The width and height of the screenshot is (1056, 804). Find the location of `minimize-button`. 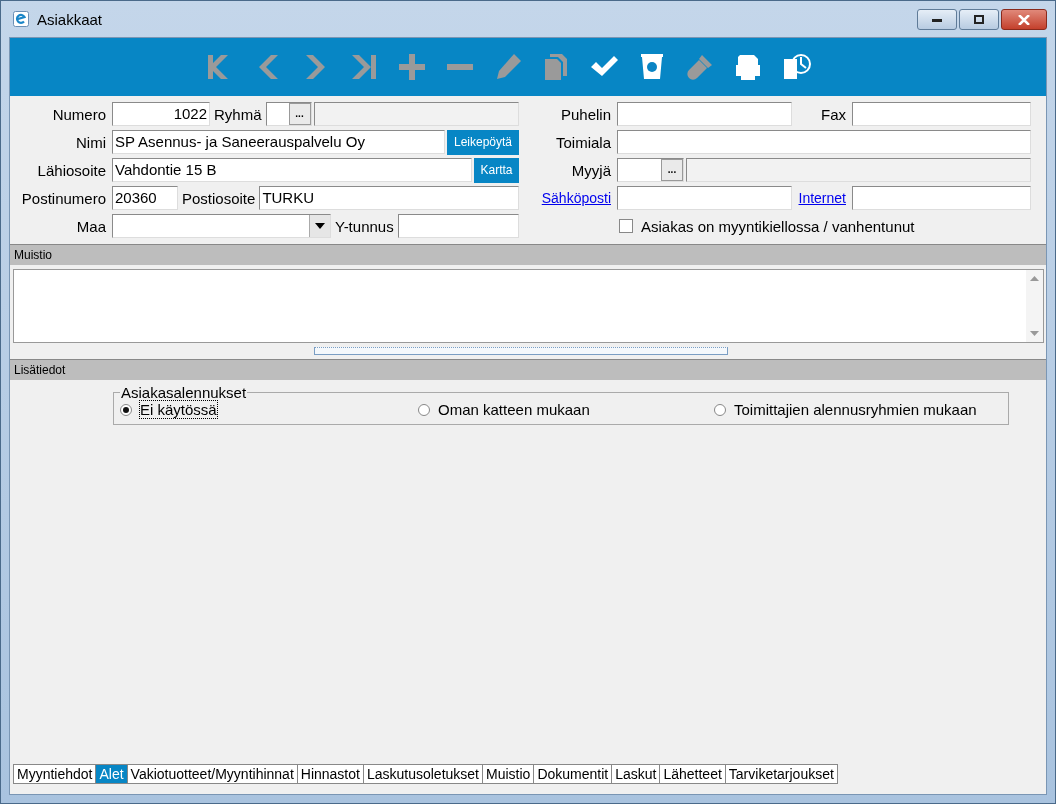

minimize-button is located at coordinates (937, 19).